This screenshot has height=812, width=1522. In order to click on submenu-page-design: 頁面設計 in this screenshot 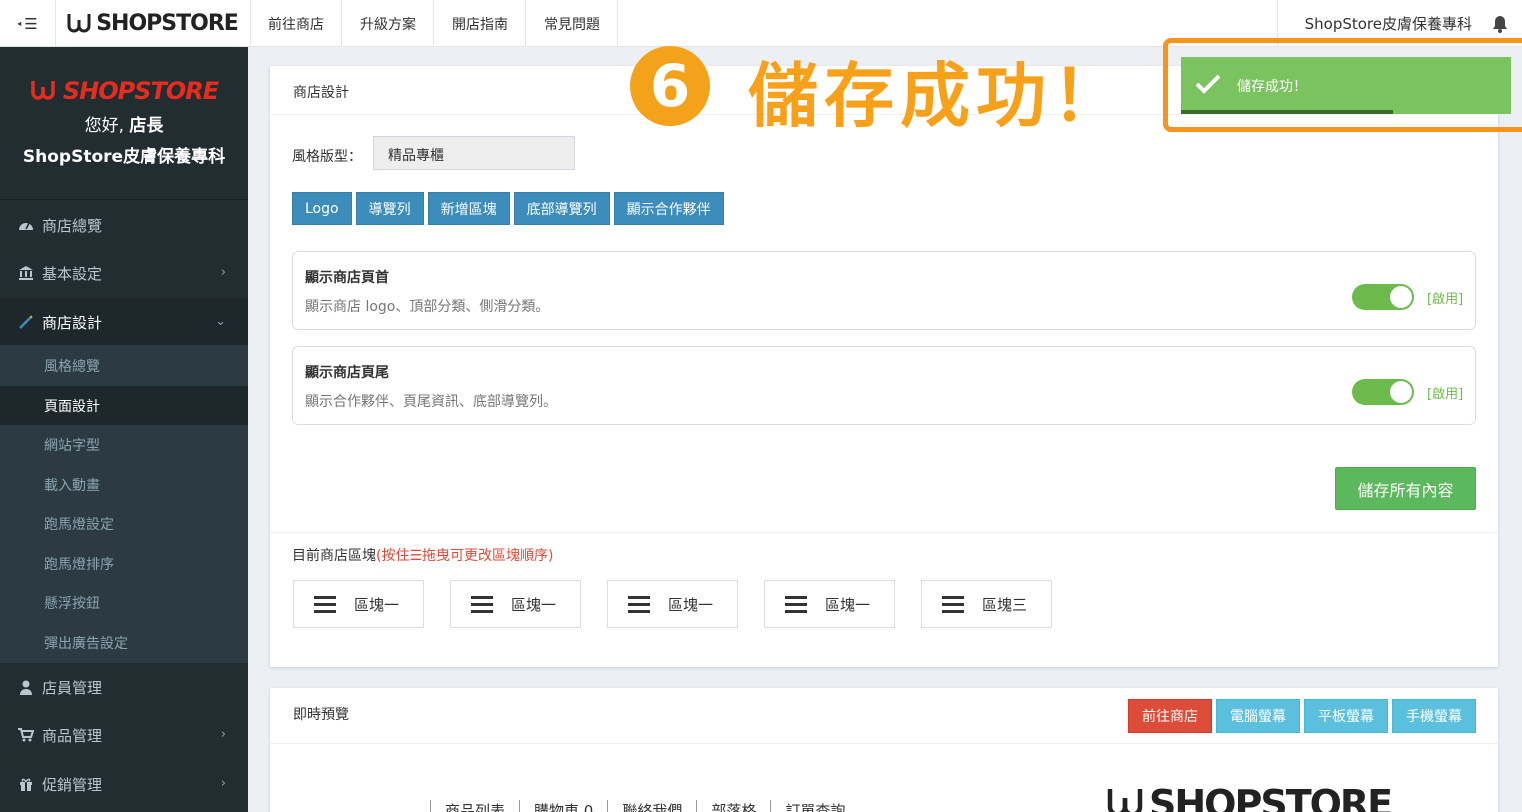, I will do `click(124, 406)`.